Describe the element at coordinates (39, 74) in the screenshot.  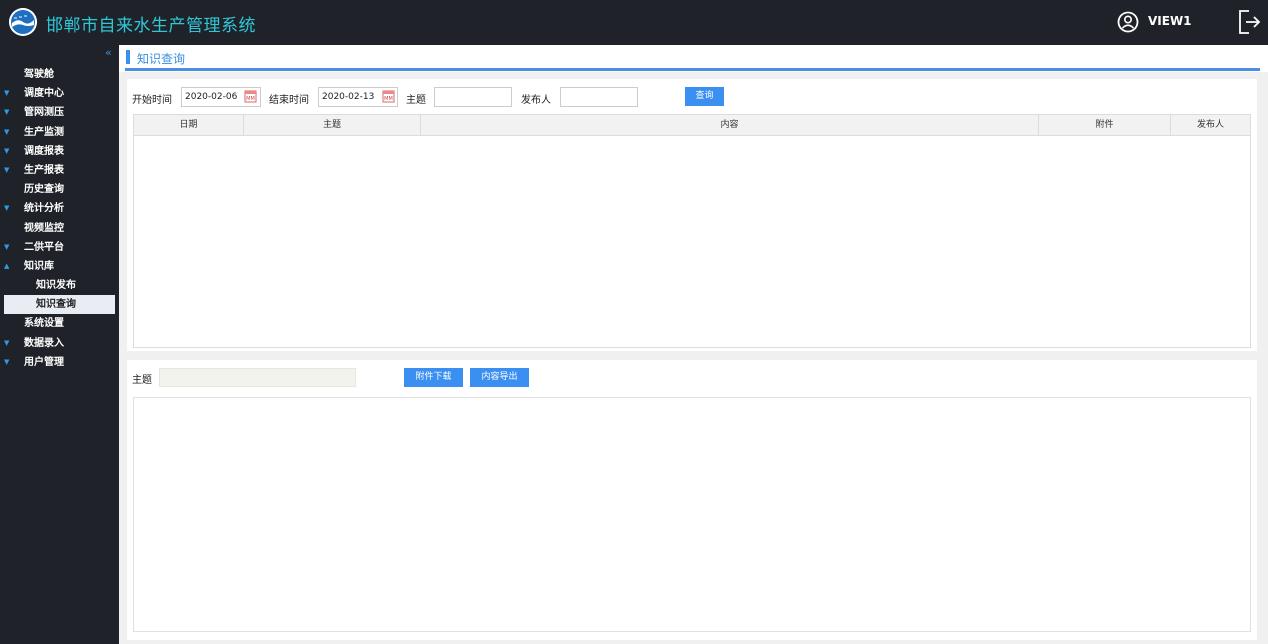
I see `sidebar-item-label: 驾驶舱` at that location.